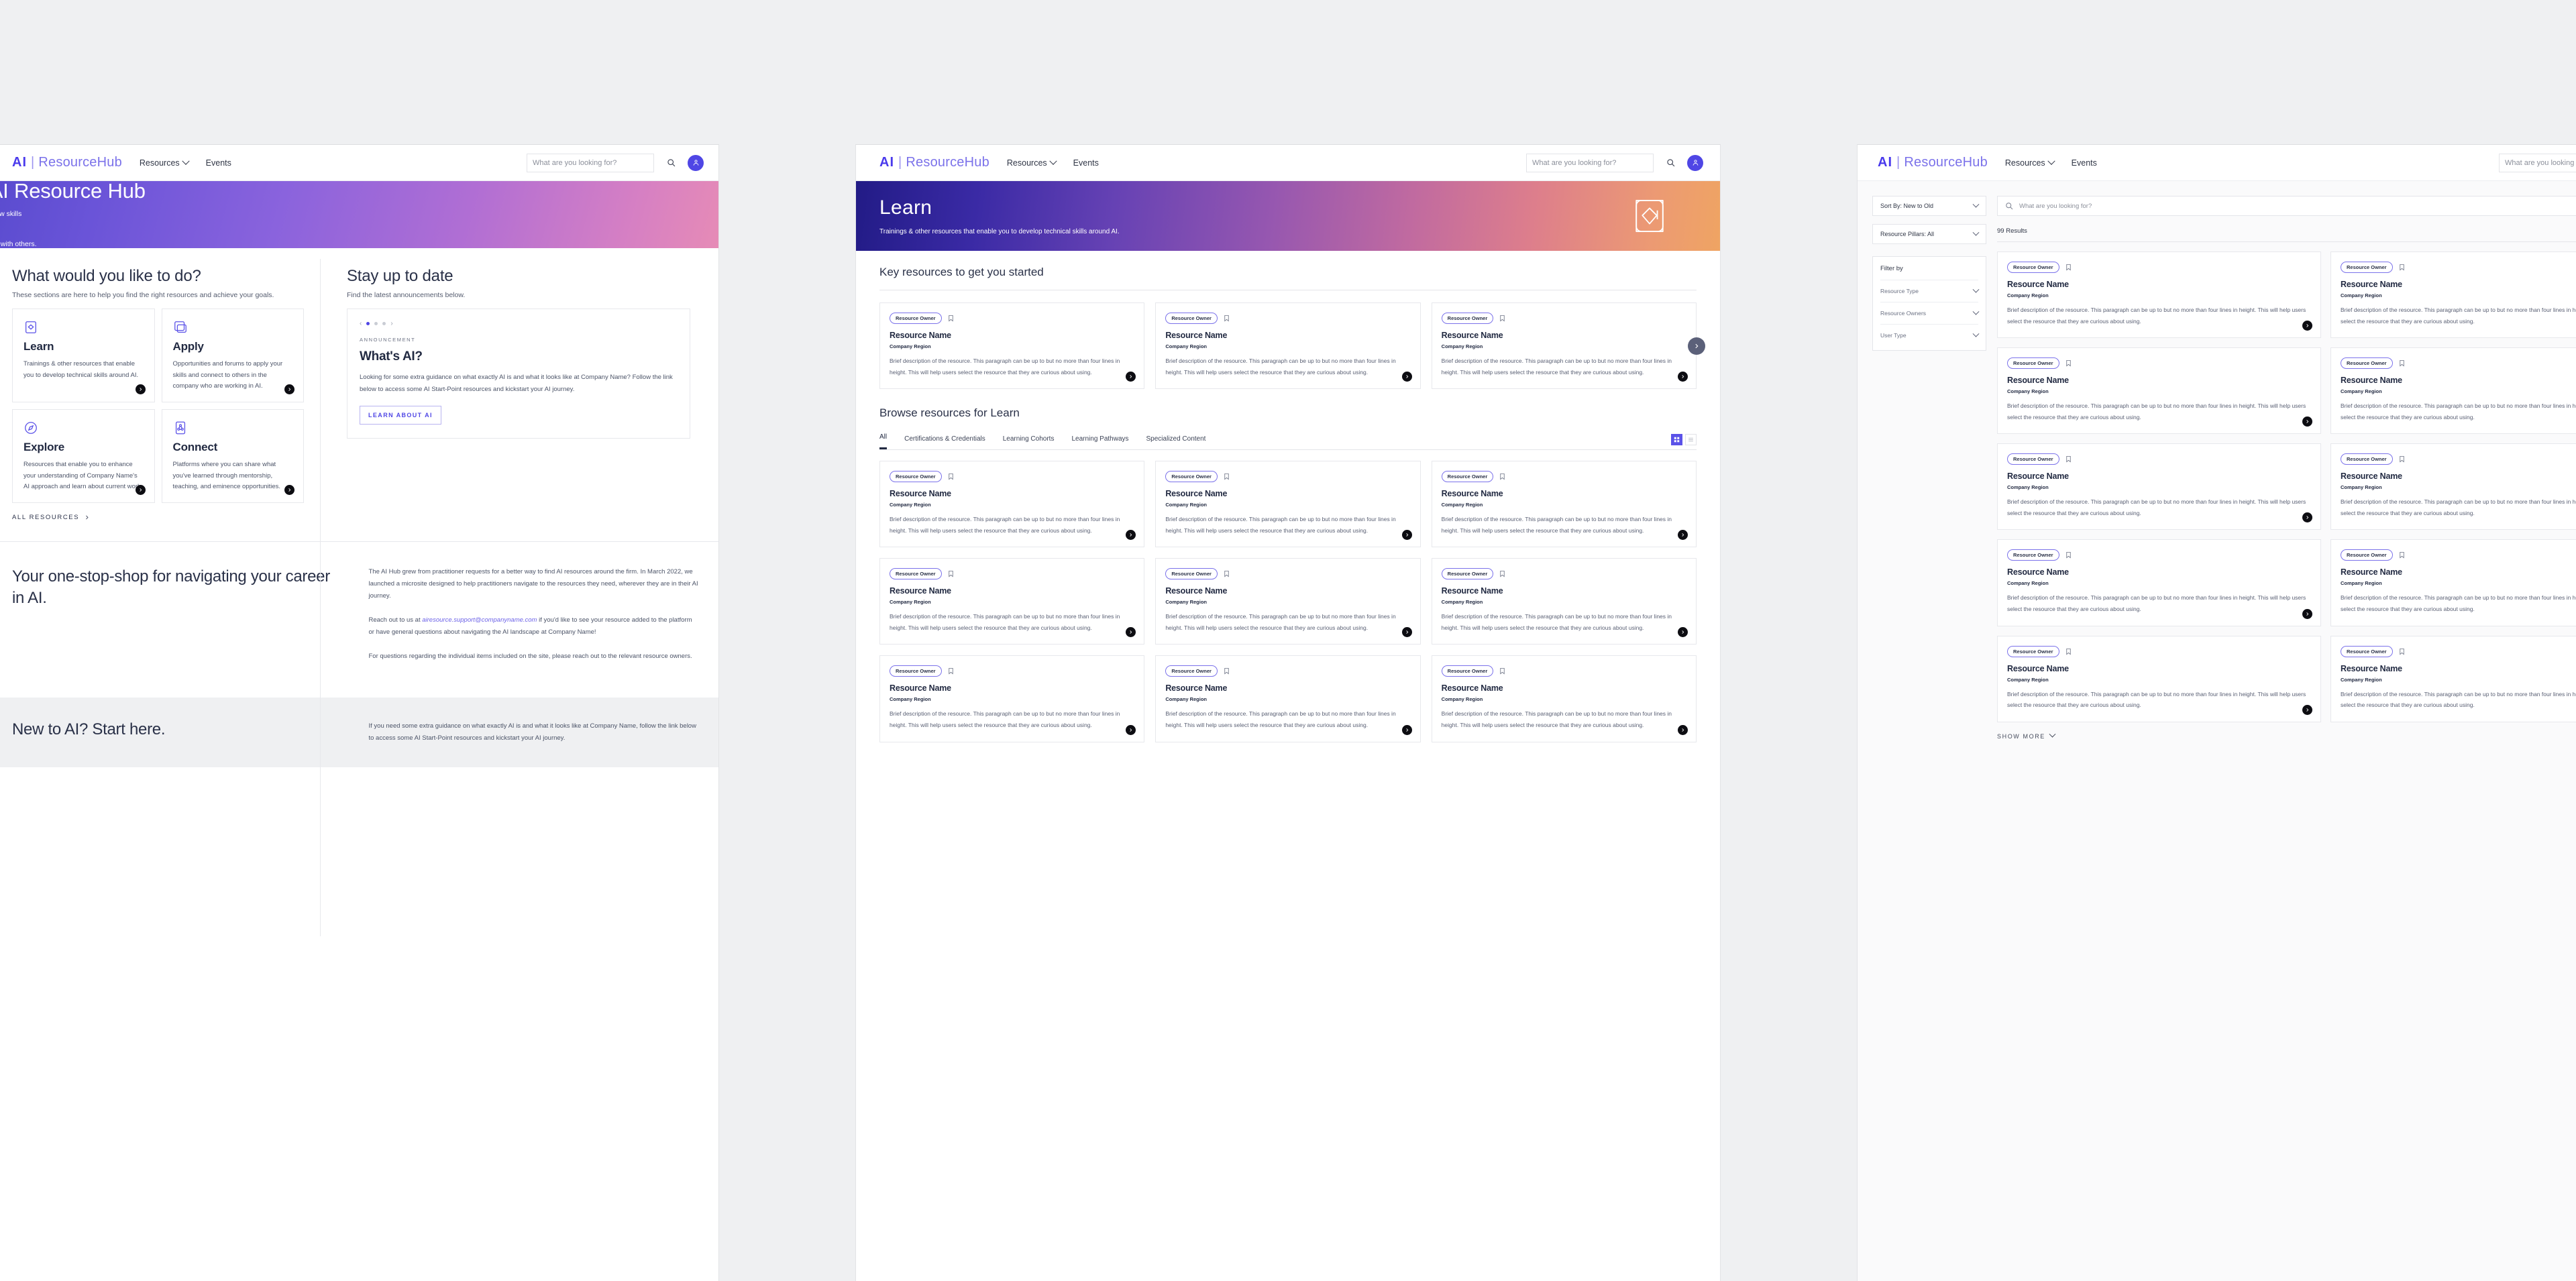 This screenshot has width=2576, height=1281. What do you see at coordinates (158, 517) in the screenshot?
I see `all-resources-link: ALL RESOURCES` at bounding box center [158, 517].